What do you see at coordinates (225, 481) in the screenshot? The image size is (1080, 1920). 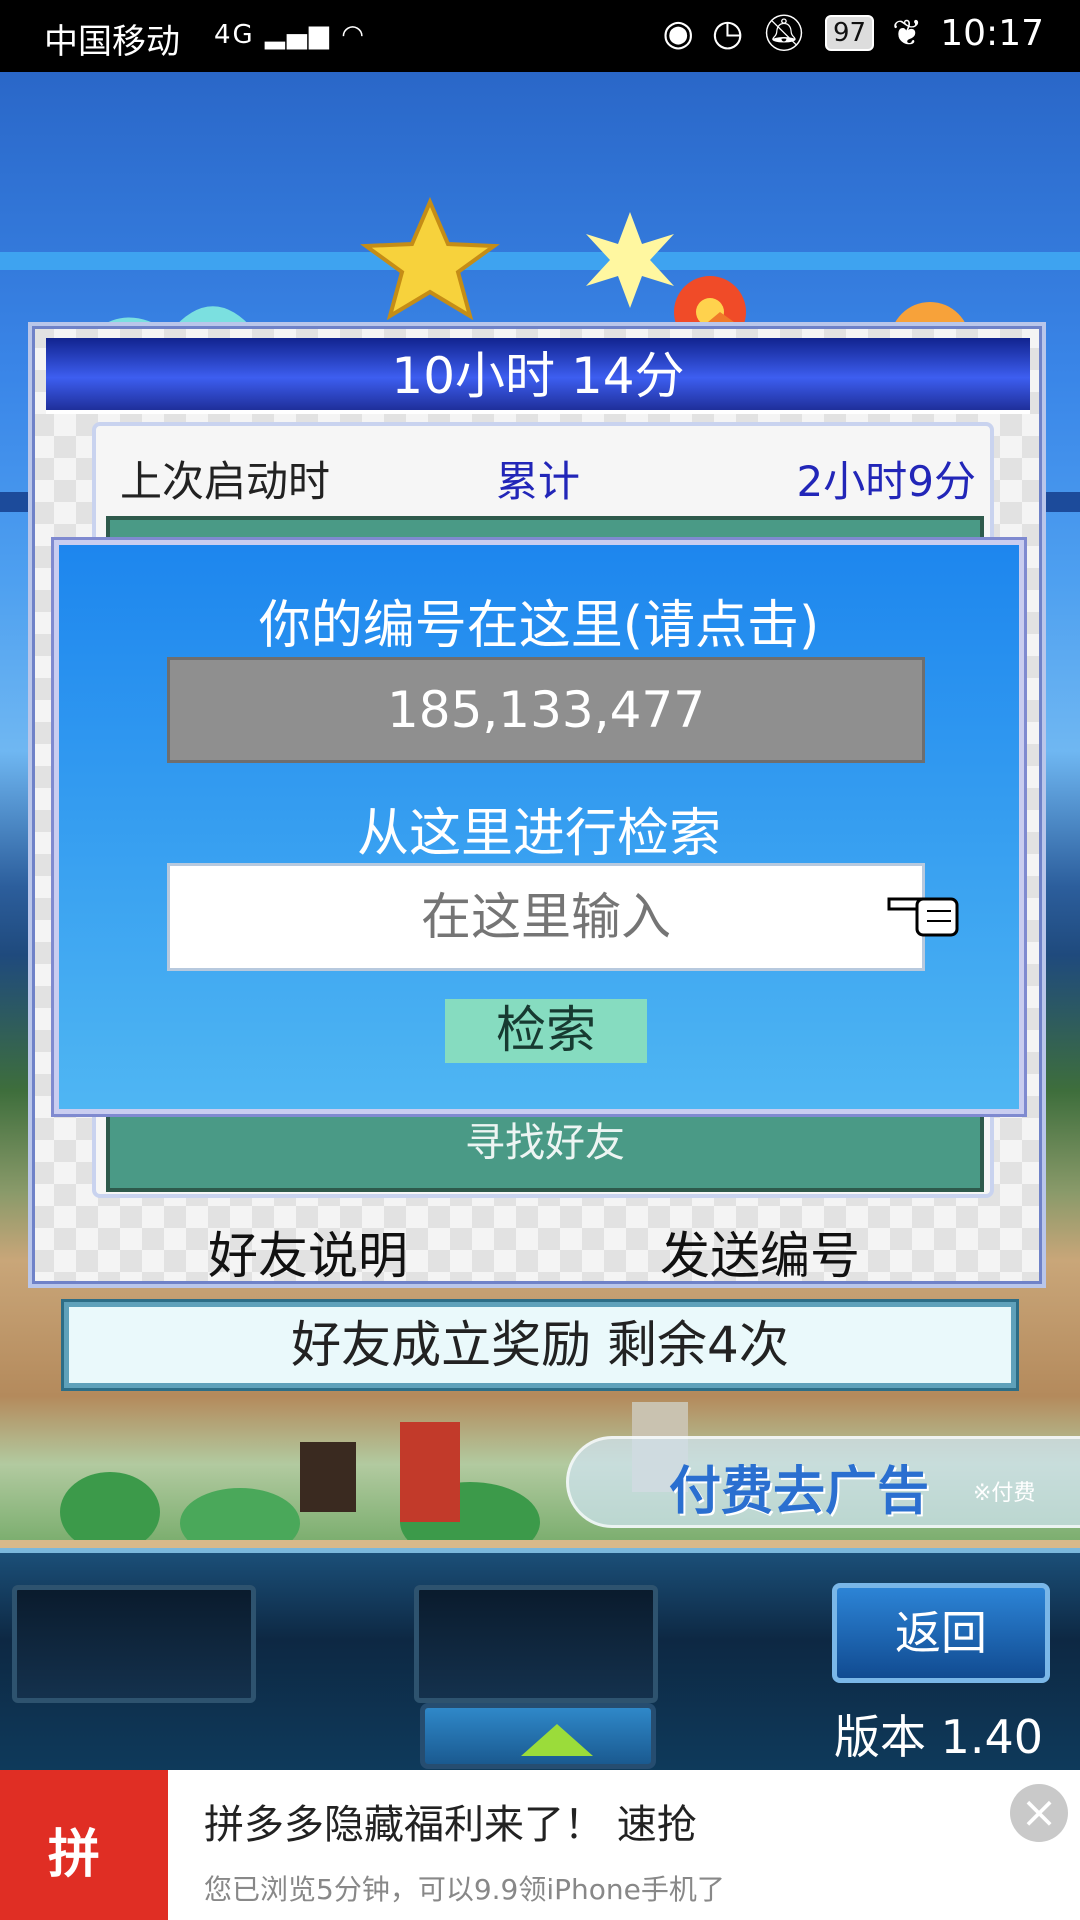 I see `last-launch-label: 上次启动时` at bounding box center [225, 481].